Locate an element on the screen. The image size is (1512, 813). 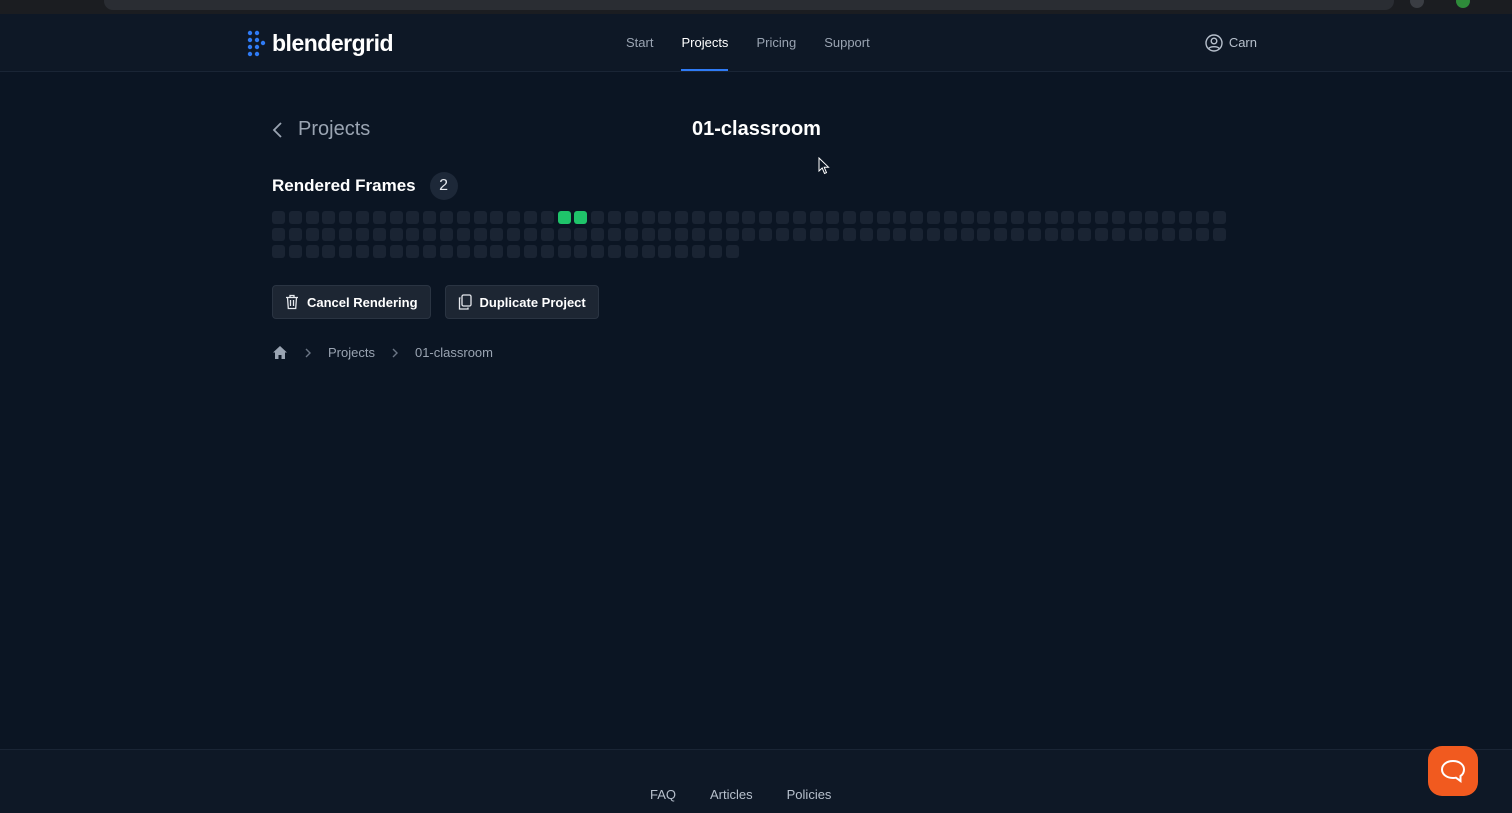
cancel-rendering-button: Cancel Rendering is located at coordinates (351, 302).